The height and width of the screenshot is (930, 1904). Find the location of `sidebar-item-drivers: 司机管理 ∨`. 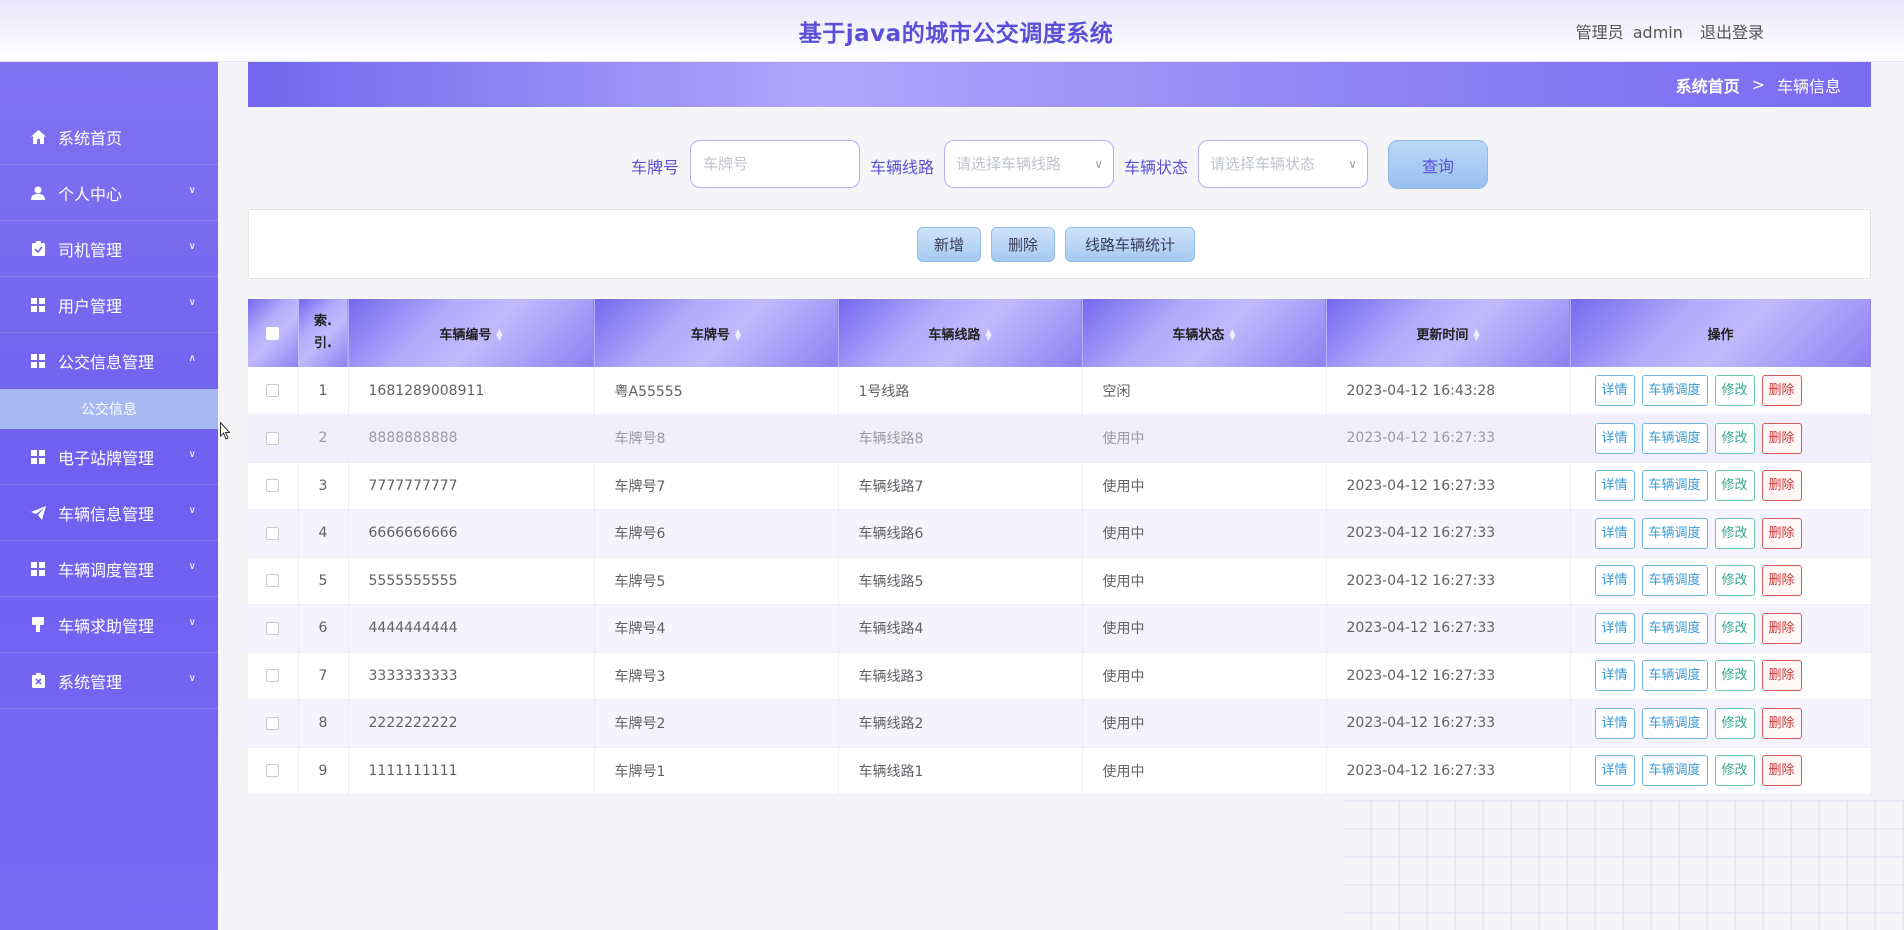

sidebar-item-drivers: 司机管理 ∨ is located at coordinates (109, 249).